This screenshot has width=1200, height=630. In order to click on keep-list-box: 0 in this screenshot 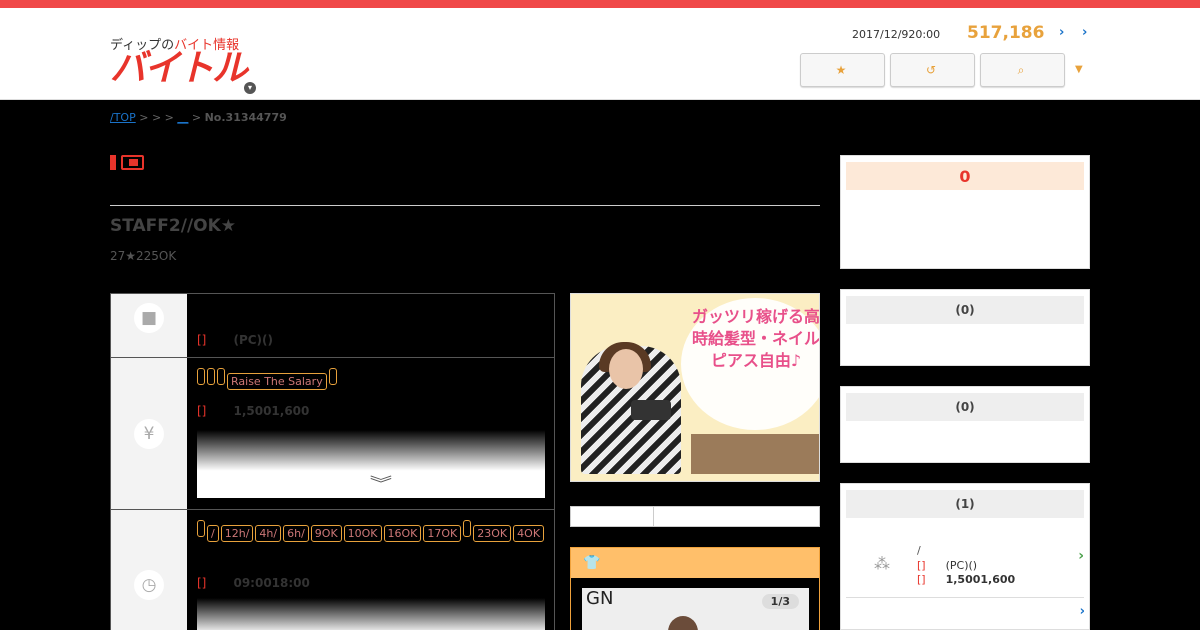, I will do `click(965, 212)`.